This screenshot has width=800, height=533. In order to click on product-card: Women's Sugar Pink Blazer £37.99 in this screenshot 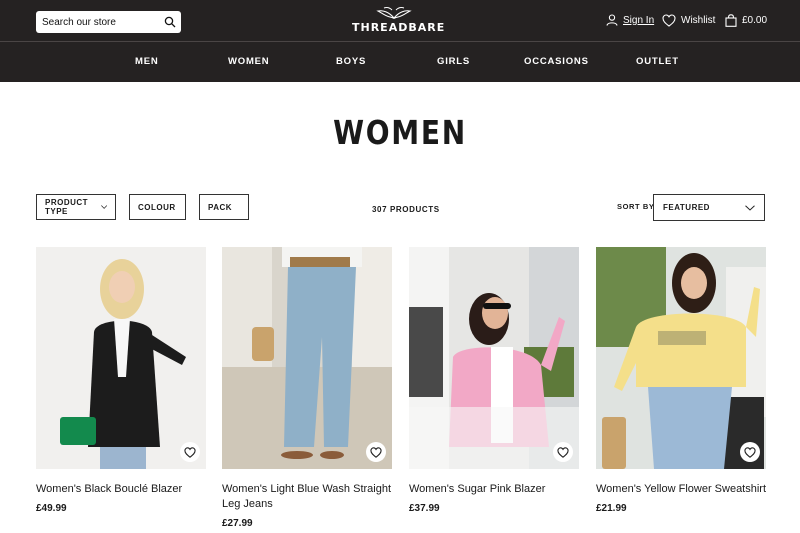, I will do `click(494, 380)`.